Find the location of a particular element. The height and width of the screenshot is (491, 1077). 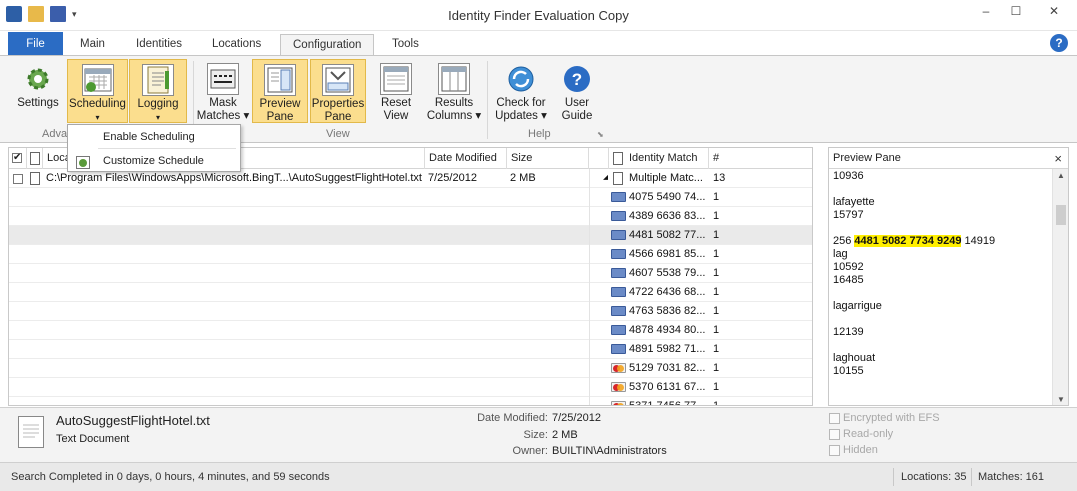

file-name: AutoSuggestFlightHotel.txt is located at coordinates (133, 420).